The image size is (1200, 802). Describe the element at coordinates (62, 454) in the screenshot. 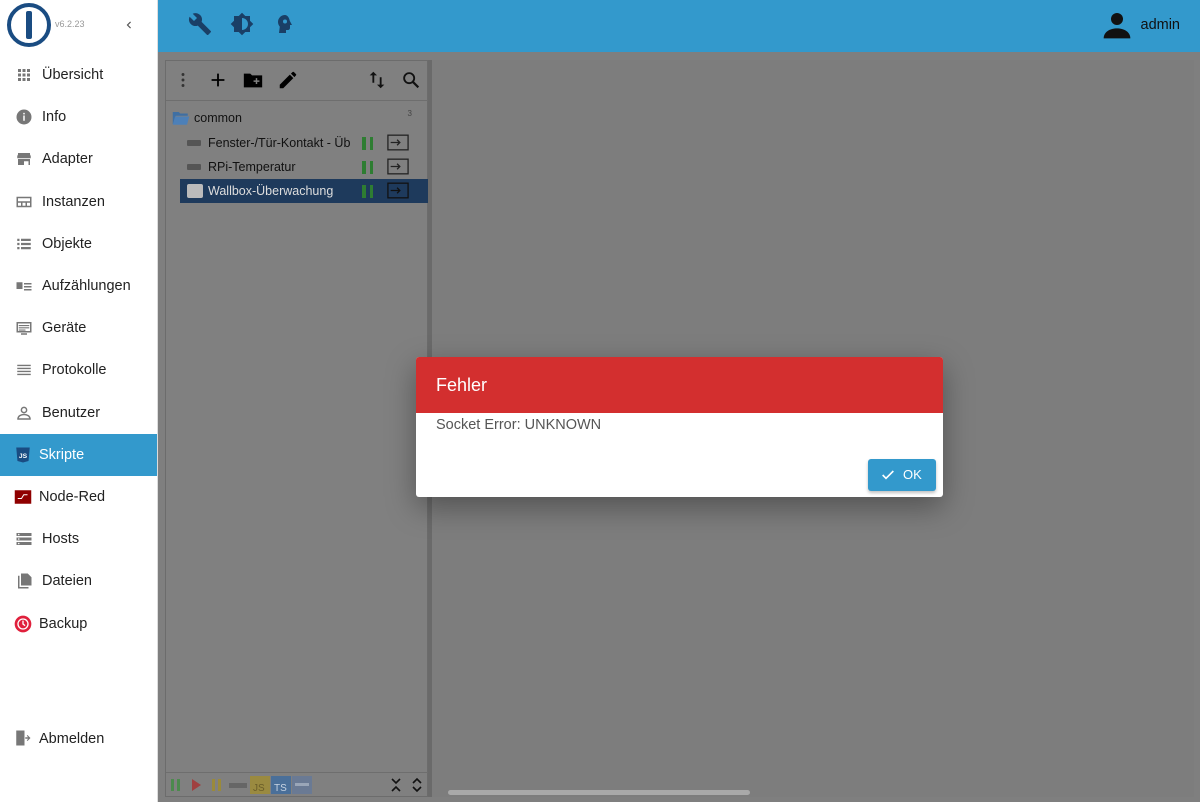

I see `sidebar-item-label: Skripte` at that location.